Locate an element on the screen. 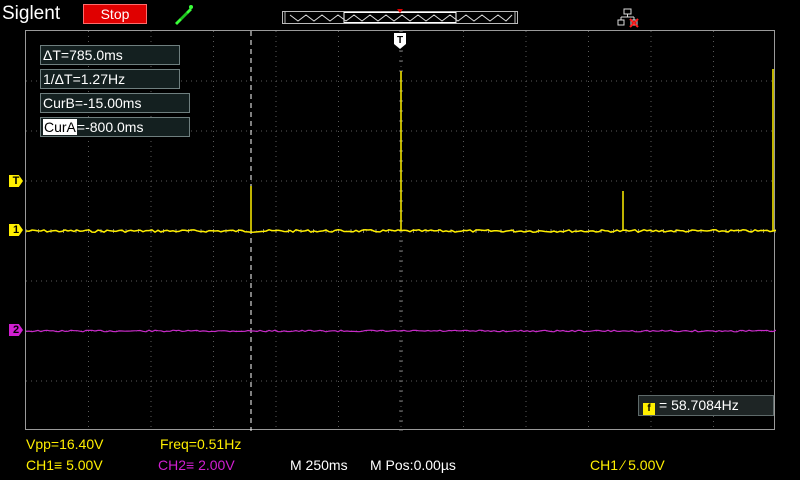 Image resolution: width=800 pixels, height=480 pixels. memory-timeline-icon is located at coordinates (400, 16).